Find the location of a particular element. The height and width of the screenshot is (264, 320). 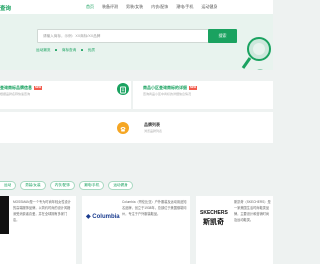

skechers-logo-chinese: 斯凯奇 is located at coordinates (213, 222).